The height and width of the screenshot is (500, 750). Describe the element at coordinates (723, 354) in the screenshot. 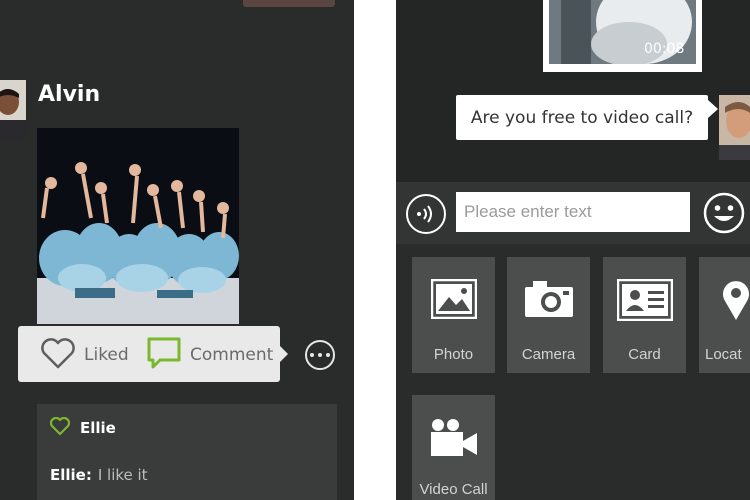

I see `attach-location-label: Locat` at that location.